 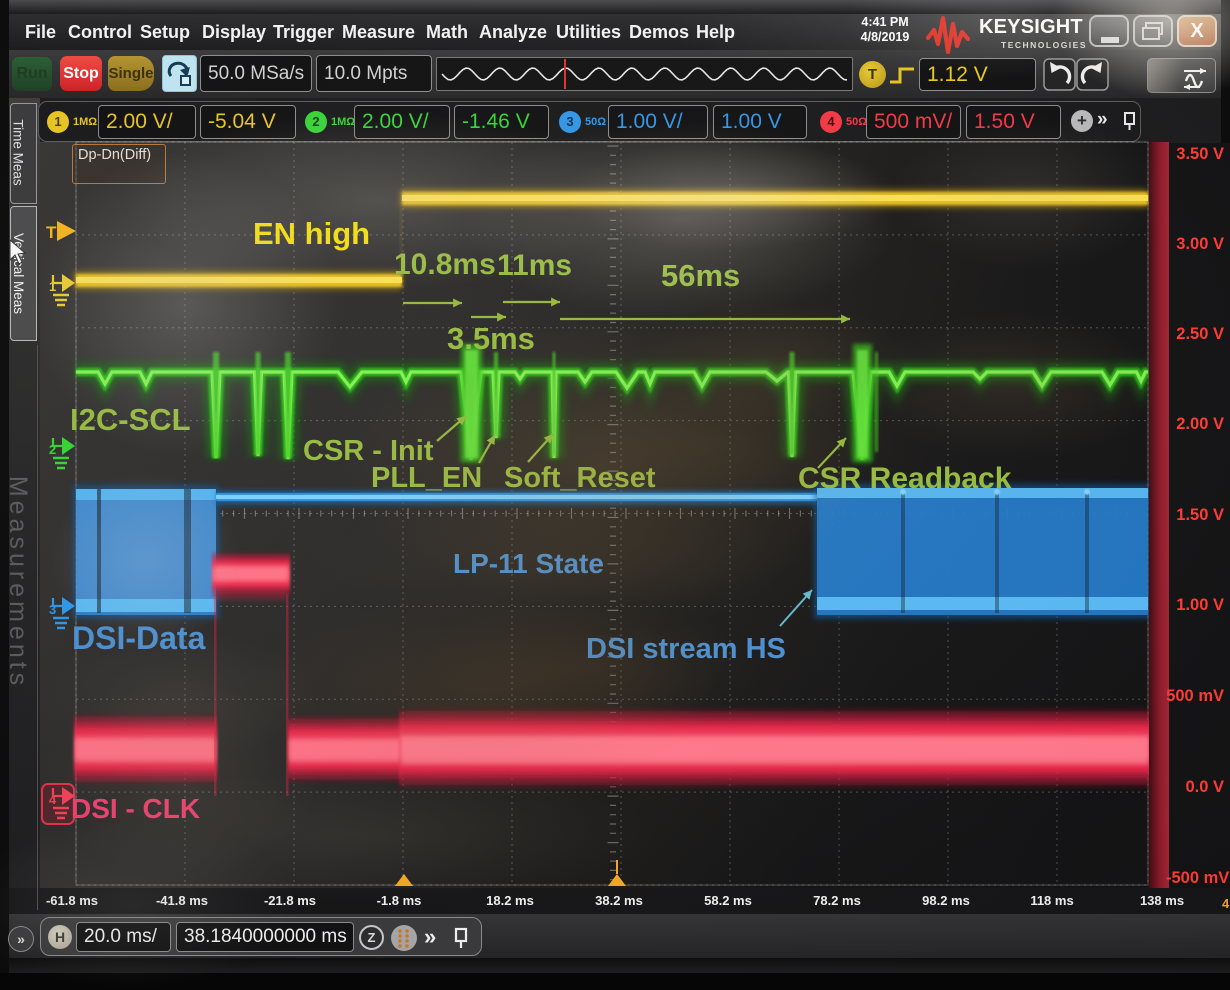 What do you see at coordinates (52, 609) in the screenshot?
I see `svg-text: 3` at bounding box center [52, 609].